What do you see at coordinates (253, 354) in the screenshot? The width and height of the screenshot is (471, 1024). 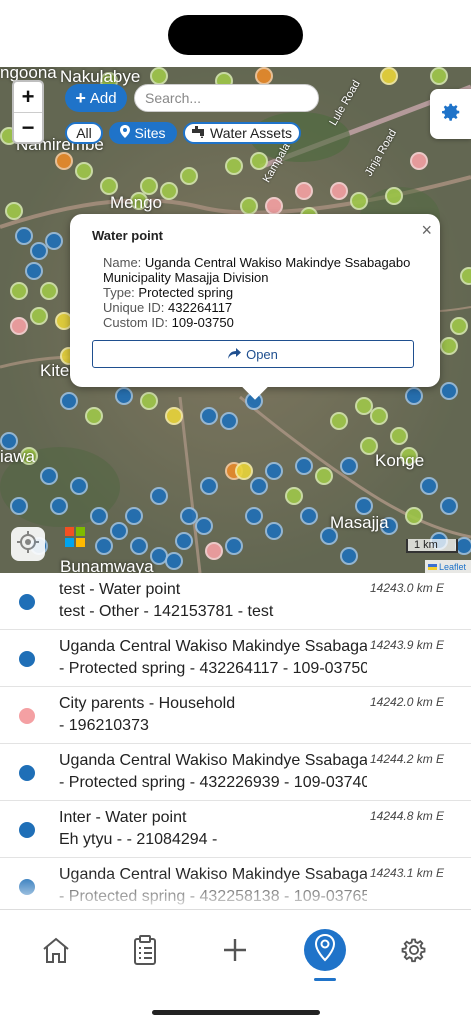 I see `popup-open-button: Open` at bounding box center [253, 354].